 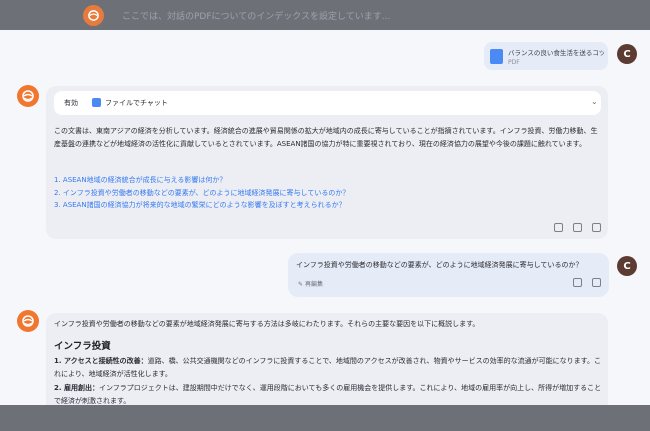 I want to click on answer-heading: インフラ投資, so click(x=82, y=346).